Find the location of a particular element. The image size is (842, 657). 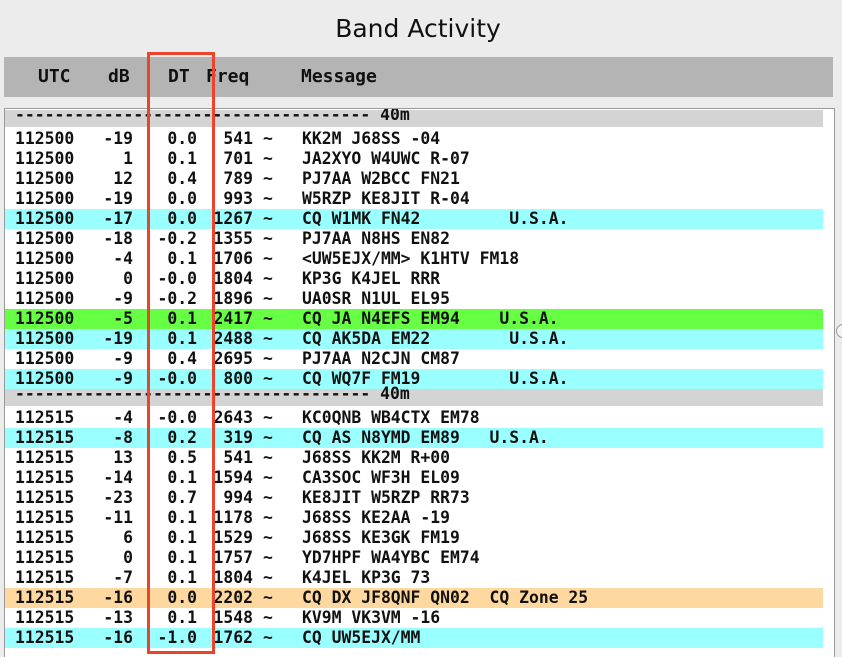

decode-row: 112515 -4 -0.0 2643 ~ KC0QNB WB4CTX EM78 is located at coordinates (414, 418).